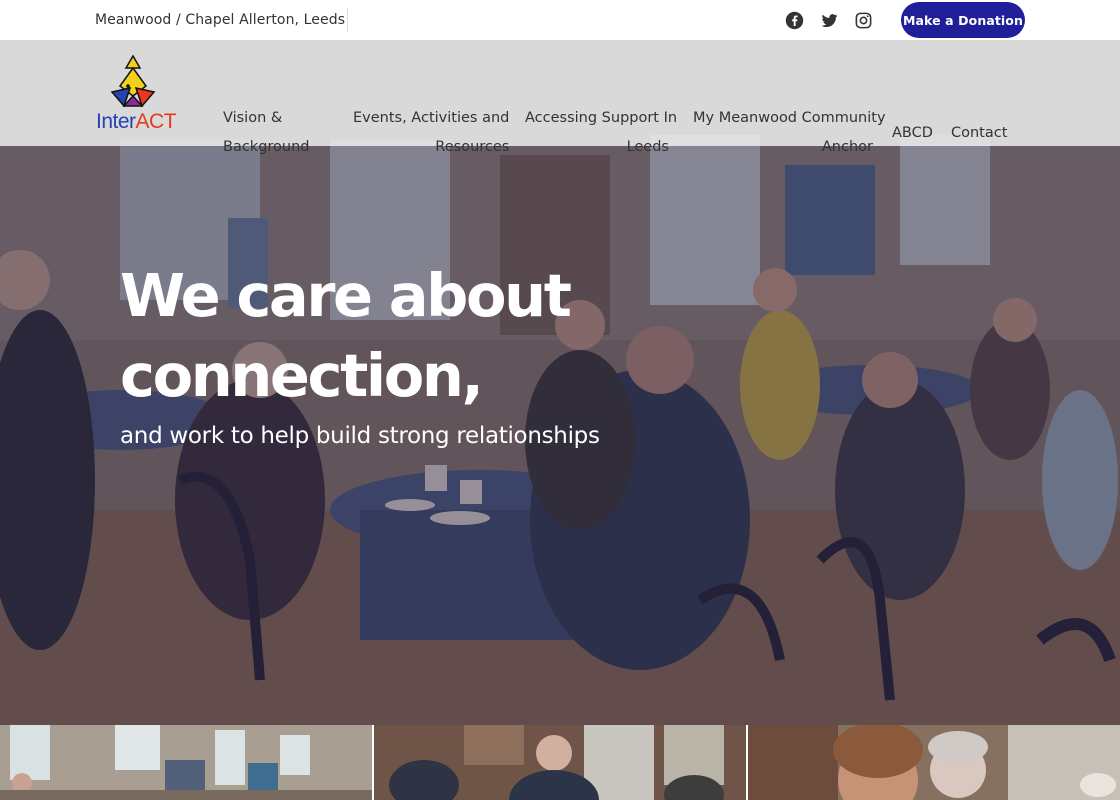 The height and width of the screenshot is (800, 1120). Describe the element at coordinates (601, 133) in the screenshot. I see `nav-accessing-support: Accessing Support In Leeds` at that location.